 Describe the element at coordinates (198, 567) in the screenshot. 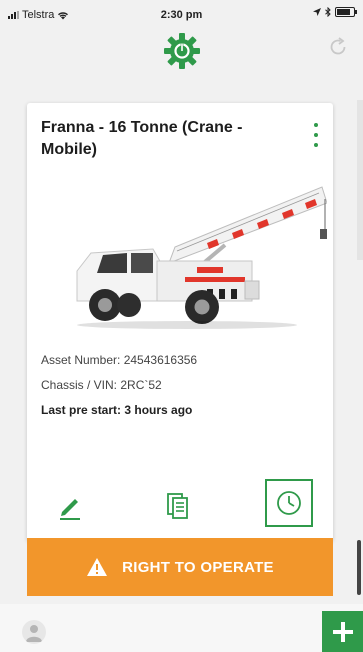

I see `right-to-operate-label: RIGHT TO OPERATE` at that location.